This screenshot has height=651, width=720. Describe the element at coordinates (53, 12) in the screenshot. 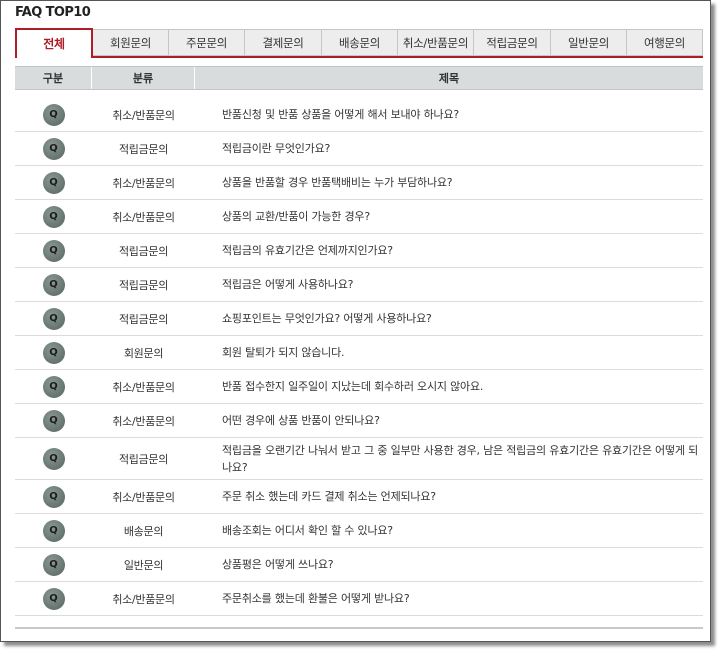

I see `page-title: FAQ TOP10` at that location.